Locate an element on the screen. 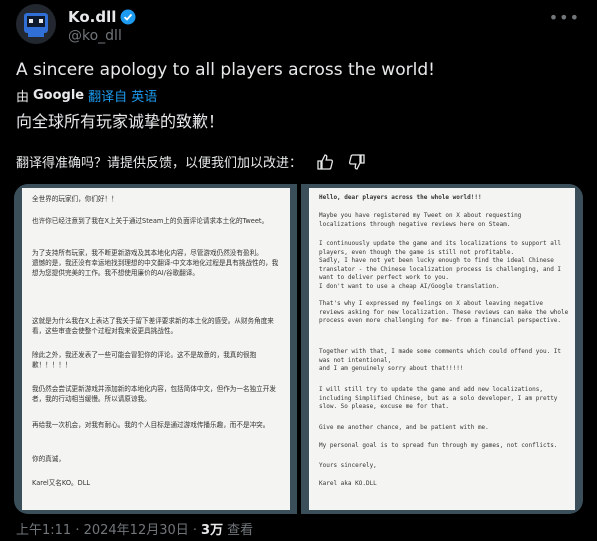 The image size is (597, 541). letter-paragraph: Karel又名KO。DLL is located at coordinates (61, 483).